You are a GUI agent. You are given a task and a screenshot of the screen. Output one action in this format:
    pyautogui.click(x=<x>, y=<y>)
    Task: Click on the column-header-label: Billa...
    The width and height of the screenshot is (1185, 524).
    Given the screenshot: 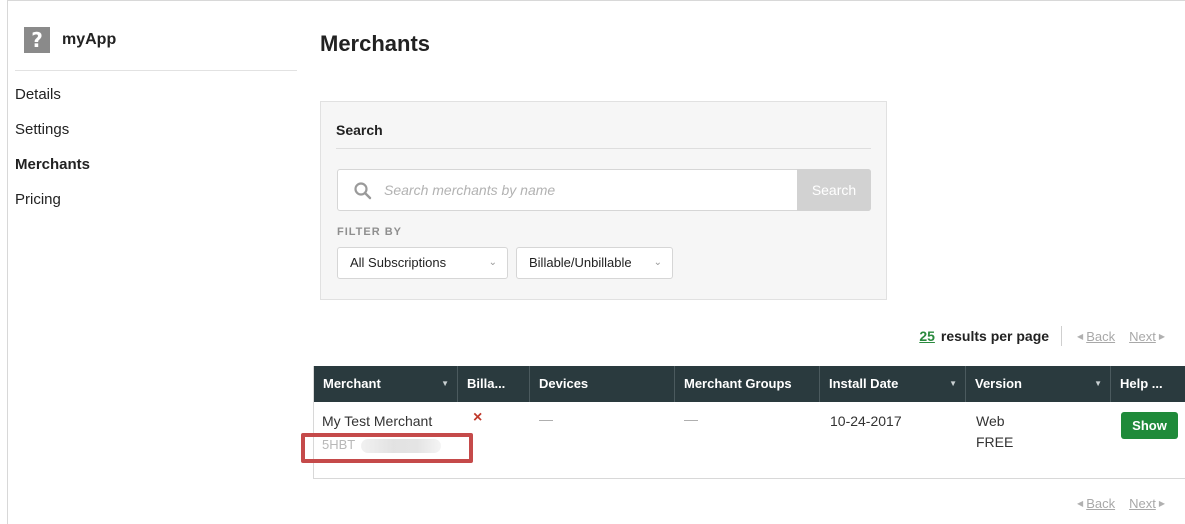 What is the action you would take?
    pyautogui.click(x=486, y=383)
    